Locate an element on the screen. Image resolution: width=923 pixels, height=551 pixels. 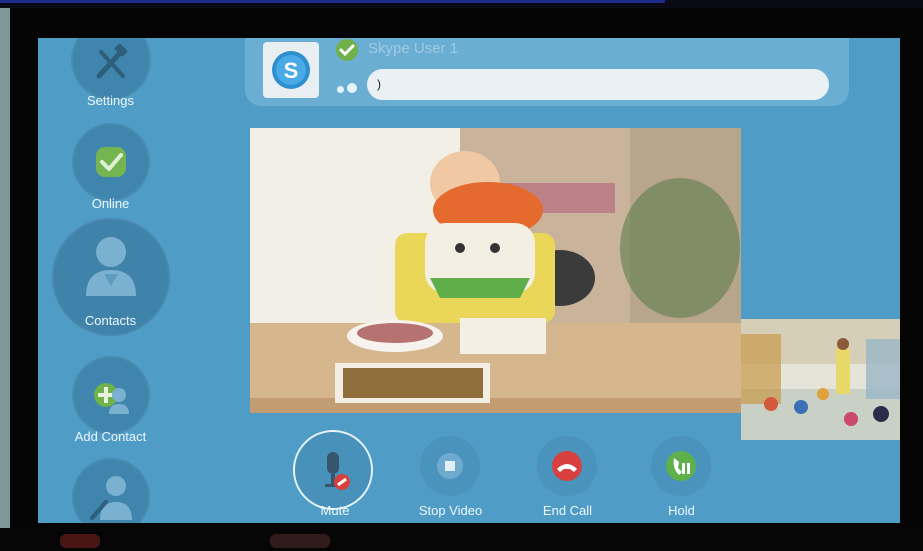
contact-avatar: S is located at coordinates (291, 70).